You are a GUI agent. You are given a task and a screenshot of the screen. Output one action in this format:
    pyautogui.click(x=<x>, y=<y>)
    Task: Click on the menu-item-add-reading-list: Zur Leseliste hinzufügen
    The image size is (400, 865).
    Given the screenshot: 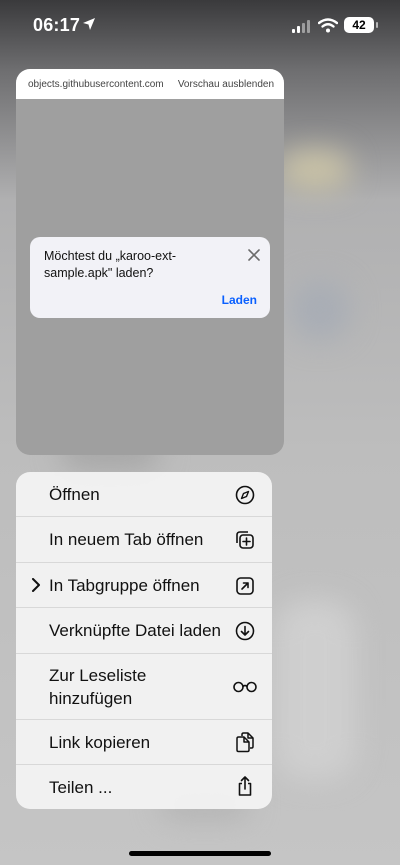 What is the action you would take?
    pyautogui.click(x=144, y=687)
    